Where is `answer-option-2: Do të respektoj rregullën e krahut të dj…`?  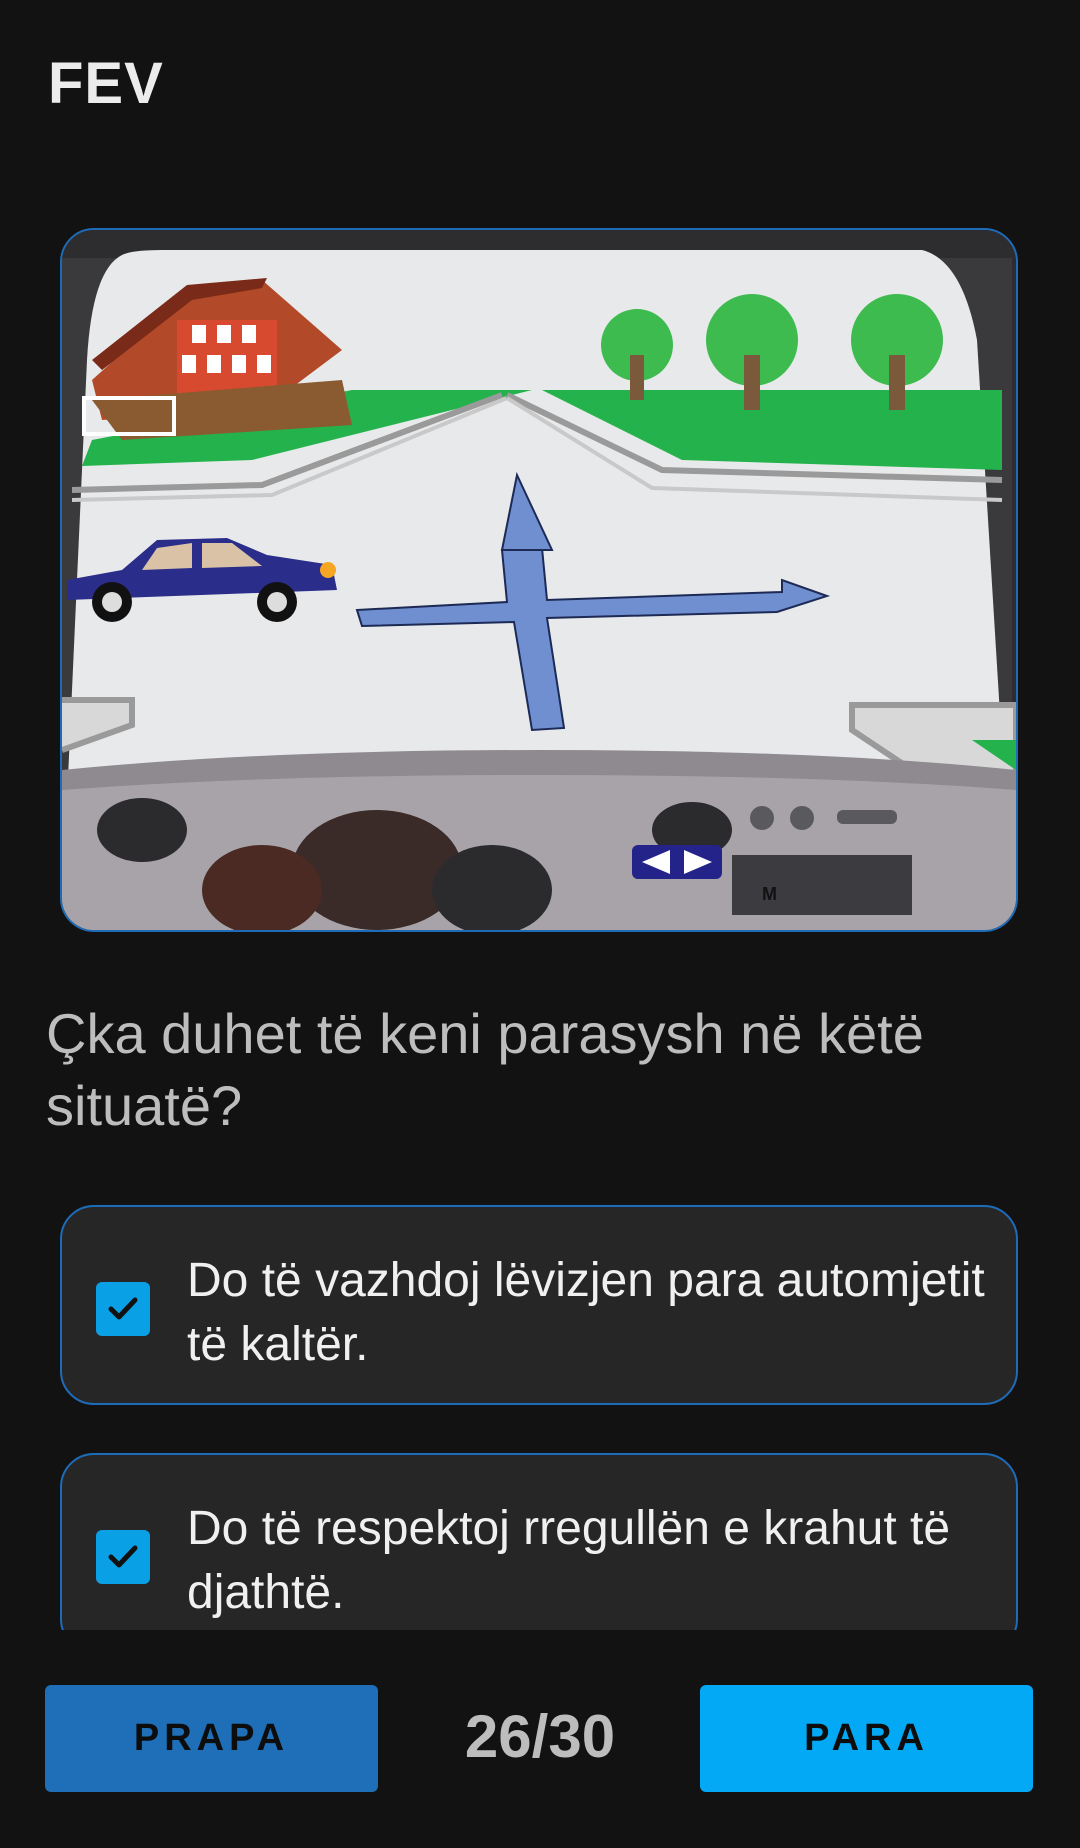 answer-option-2: Do të respektoj rregullën e krahut të dj… is located at coordinates (539, 1541).